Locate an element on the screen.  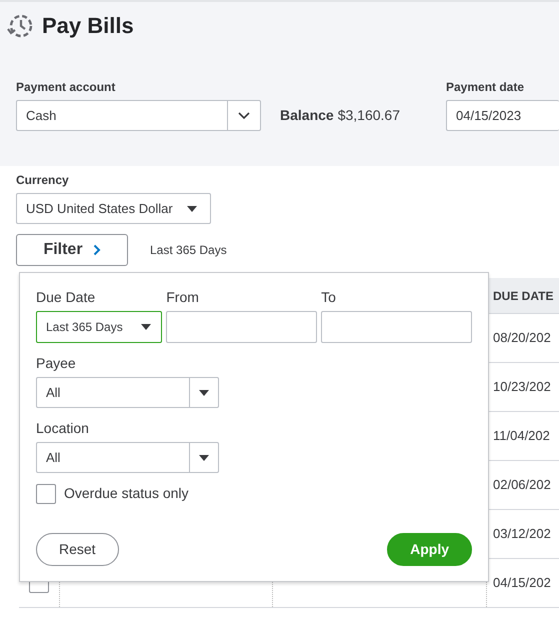
account-select: Cash is located at coordinates (138, 115).